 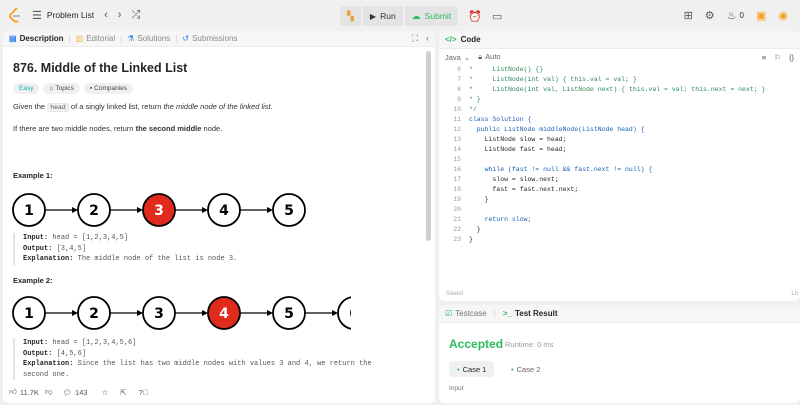 I want to click on bookmark-icon: ⚐, so click(x=777, y=57).